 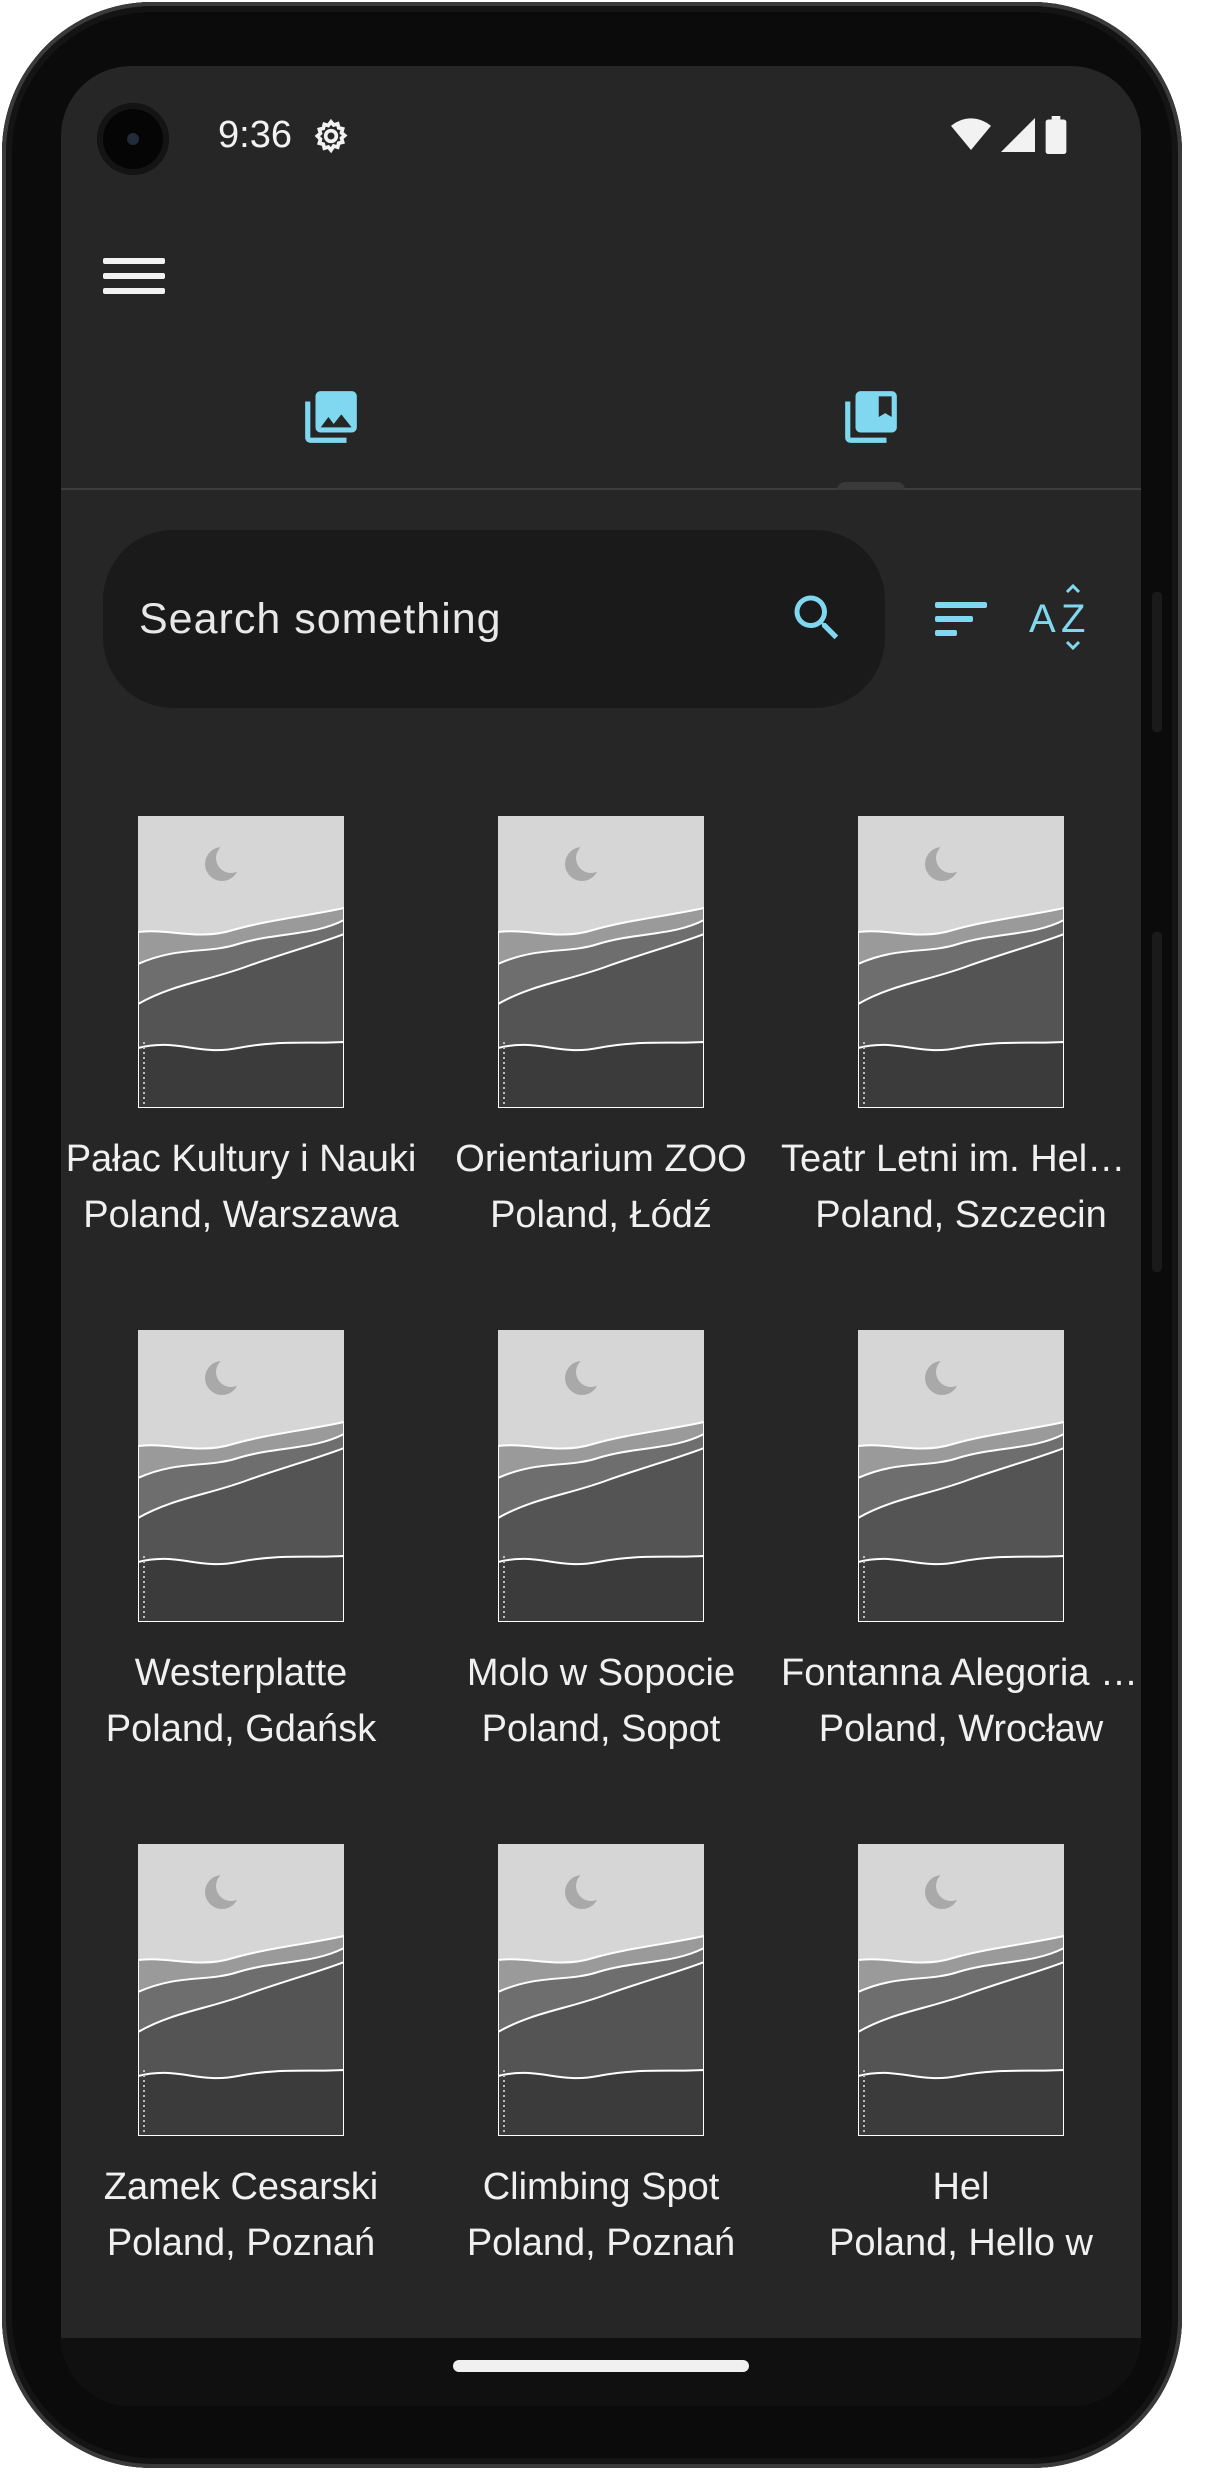 I want to click on collections-bookmark-icon, so click(x=871, y=417).